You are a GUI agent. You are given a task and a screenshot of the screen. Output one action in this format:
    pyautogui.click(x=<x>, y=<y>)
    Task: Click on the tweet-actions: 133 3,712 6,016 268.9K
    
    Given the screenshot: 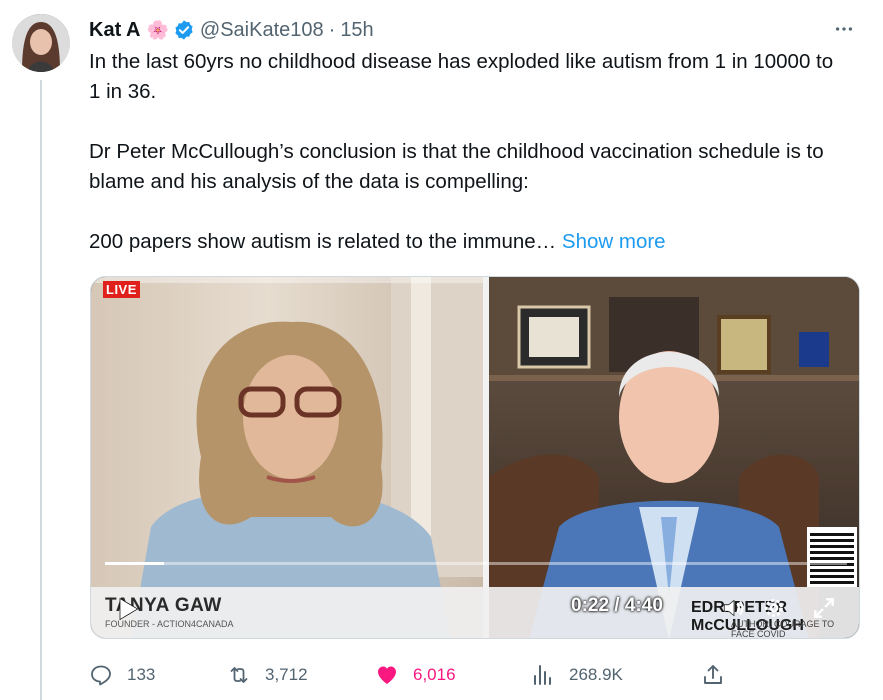 What is the action you would take?
    pyautogui.click(x=414, y=675)
    